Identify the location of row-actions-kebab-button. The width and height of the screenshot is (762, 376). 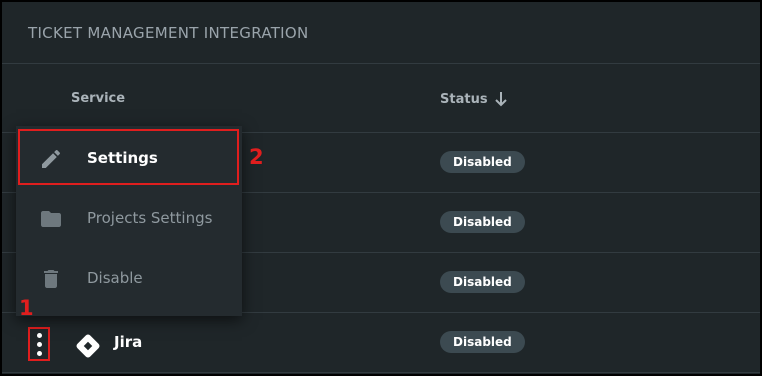
(39, 344).